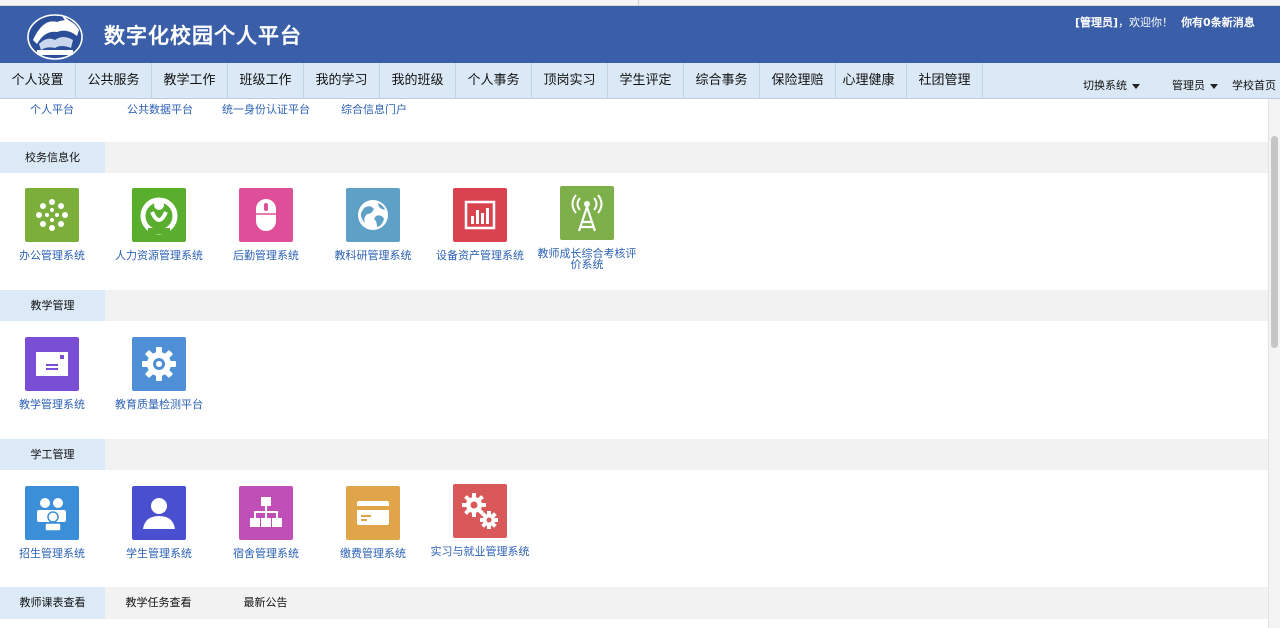  I want to click on antenna-icon, so click(587, 213).